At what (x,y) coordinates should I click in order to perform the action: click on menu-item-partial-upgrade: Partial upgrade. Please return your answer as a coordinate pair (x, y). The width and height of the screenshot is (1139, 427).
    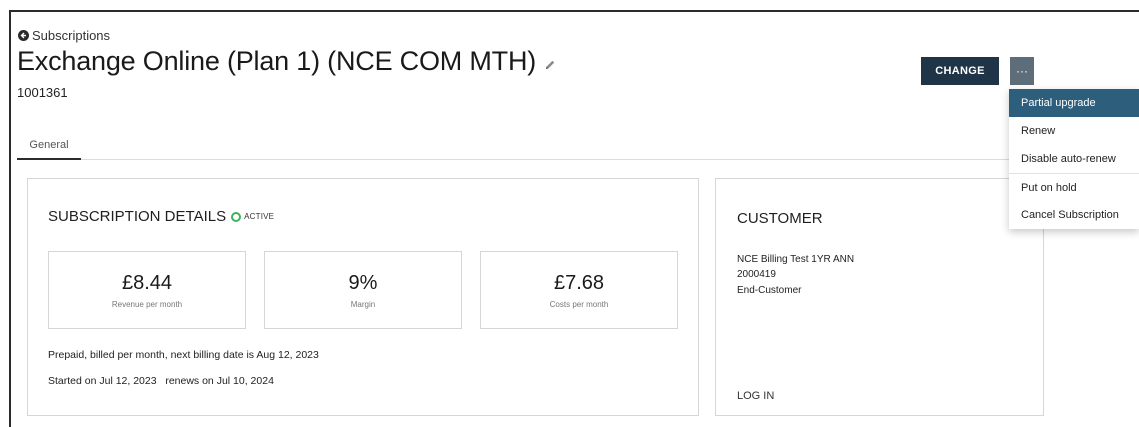
    Looking at the image, I should click on (1074, 103).